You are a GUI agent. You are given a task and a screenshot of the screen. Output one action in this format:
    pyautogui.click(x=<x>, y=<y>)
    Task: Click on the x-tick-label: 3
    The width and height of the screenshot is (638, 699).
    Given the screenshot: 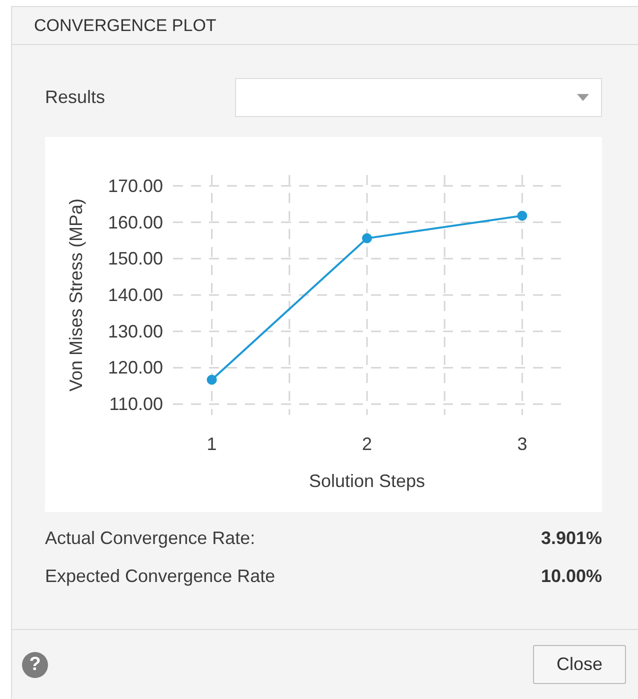 What is the action you would take?
    pyautogui.click(x=522, y=444)
    